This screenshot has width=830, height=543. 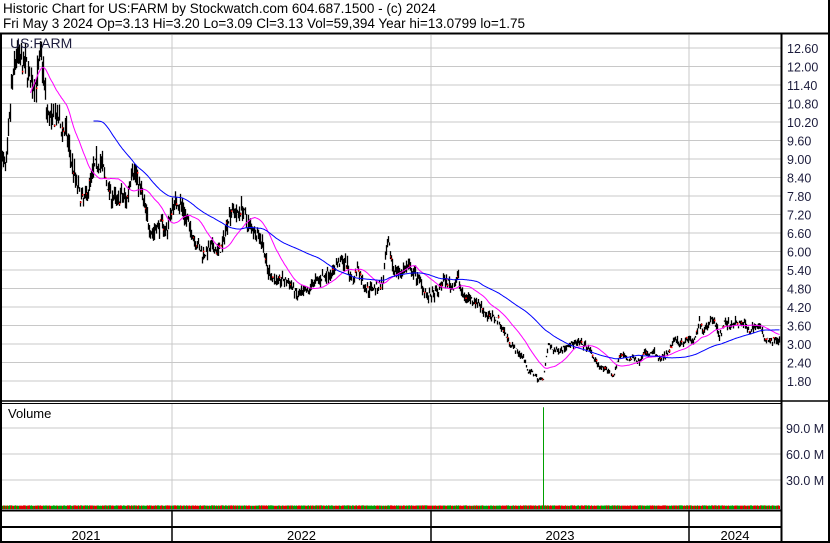 What do you see at coordinates (805, 481) in the screenshot?
I see `volume-tick-label: 30.0 M` at bounding box center [805, 481].